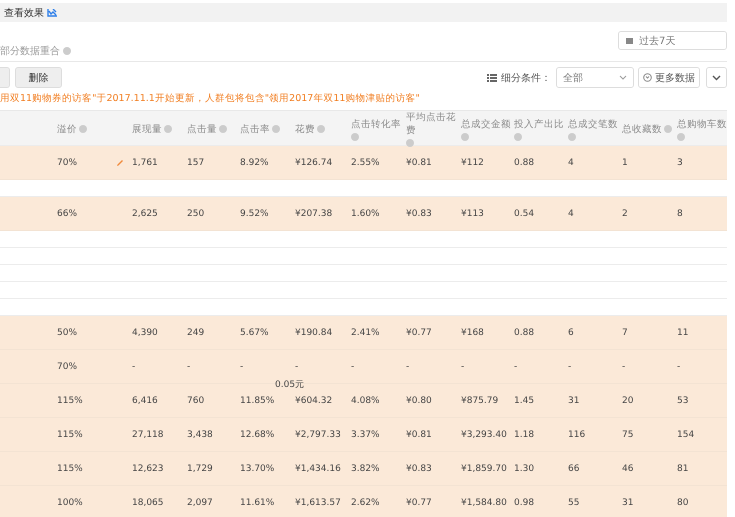 The width and height of the screenshot is (735, 517). I want to click on table-cell: 100%, so click(70, 503).